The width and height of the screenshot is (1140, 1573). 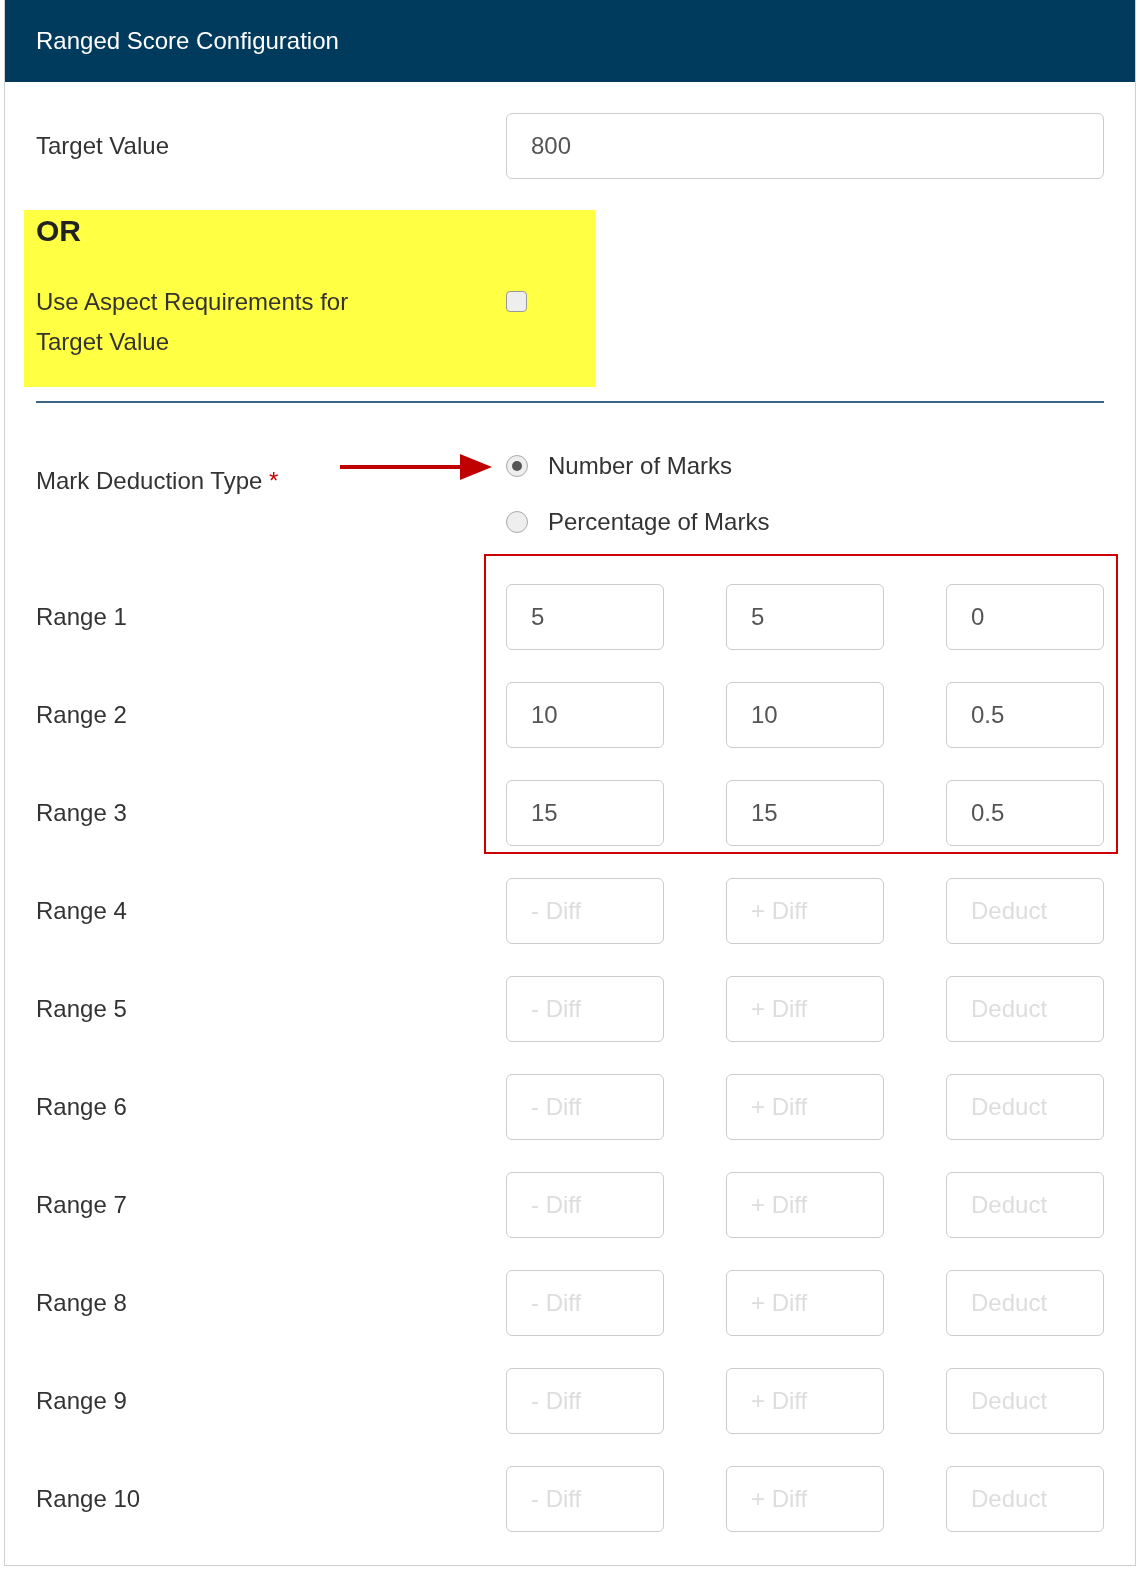 What do you see at coordinates (516, 301) in the screenshot?
I see `checkbox` at bounding box center [516, 301].